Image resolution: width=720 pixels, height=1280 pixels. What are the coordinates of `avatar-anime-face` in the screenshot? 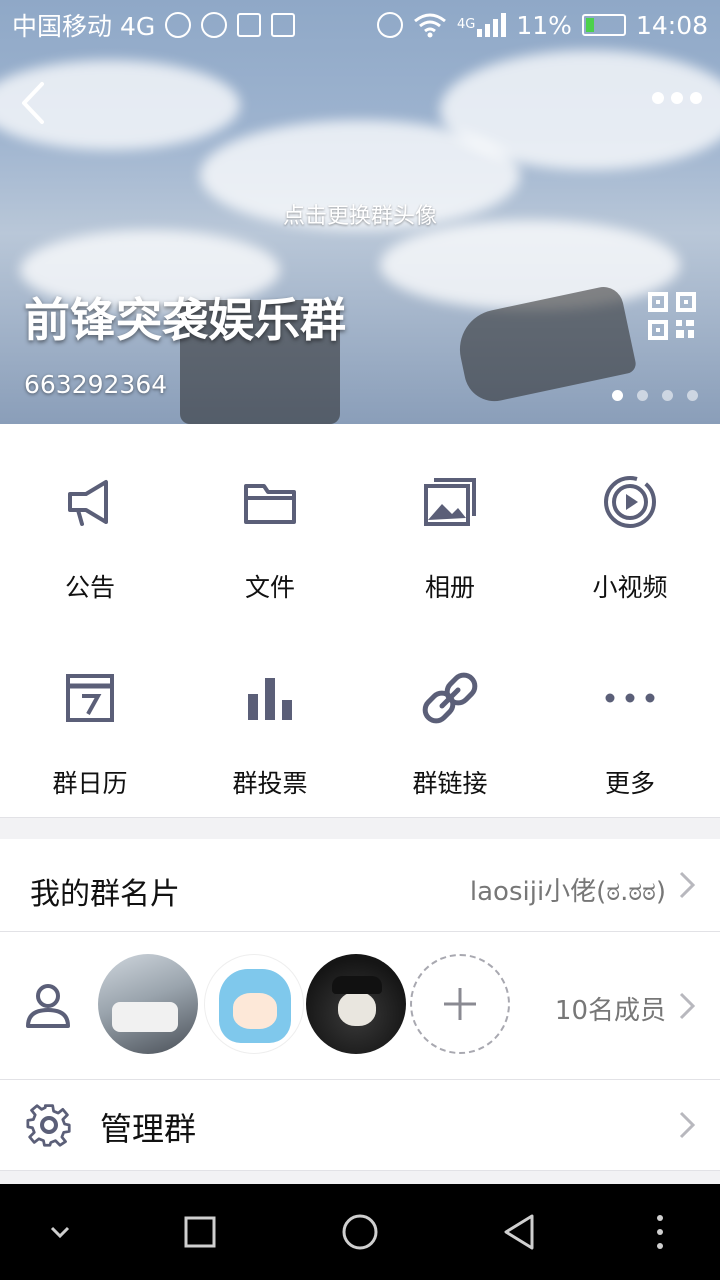 It's located at (255, 1011).